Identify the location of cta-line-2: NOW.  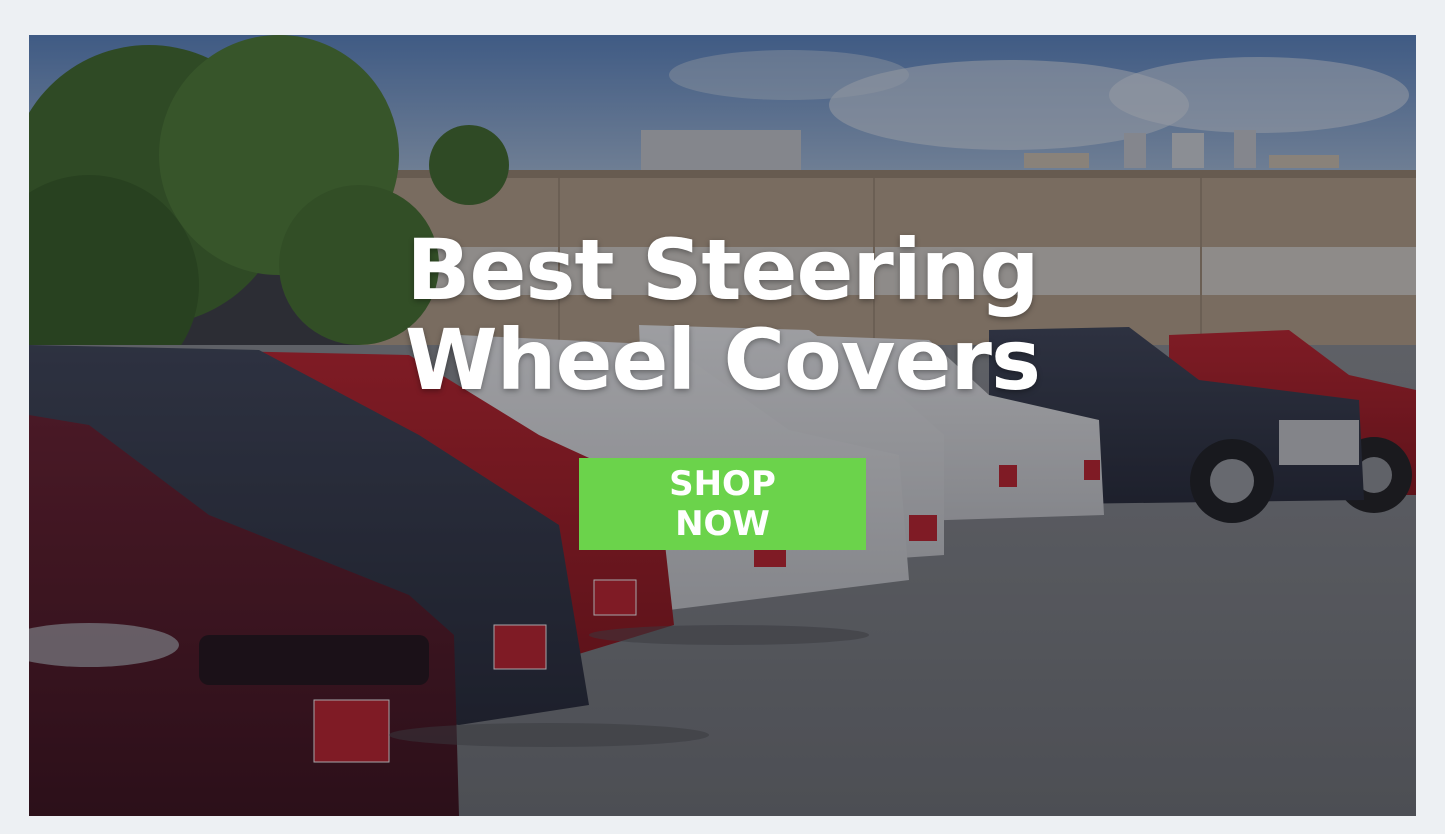
(722, 524).